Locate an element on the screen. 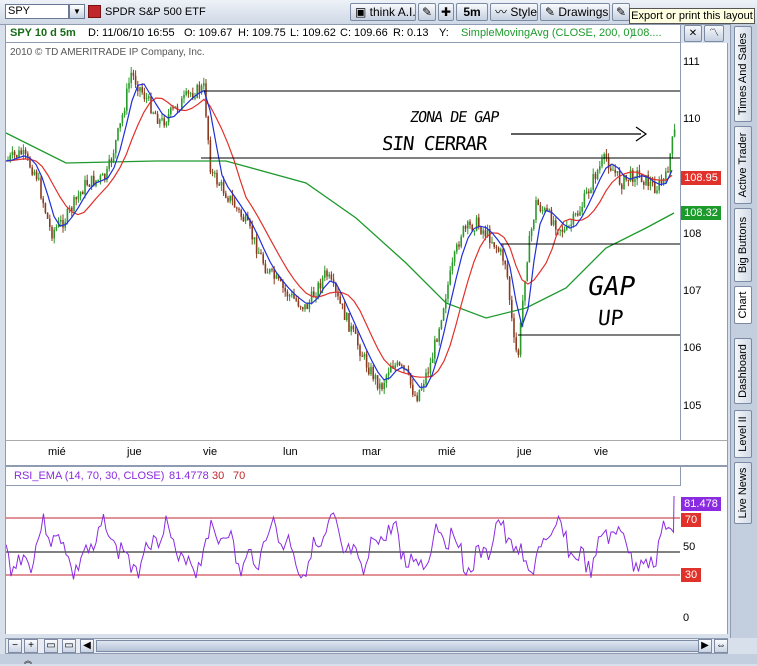 This screenshot has width=757, height=666. tab-level-ii: Level II is located at coordinates (743, 434).